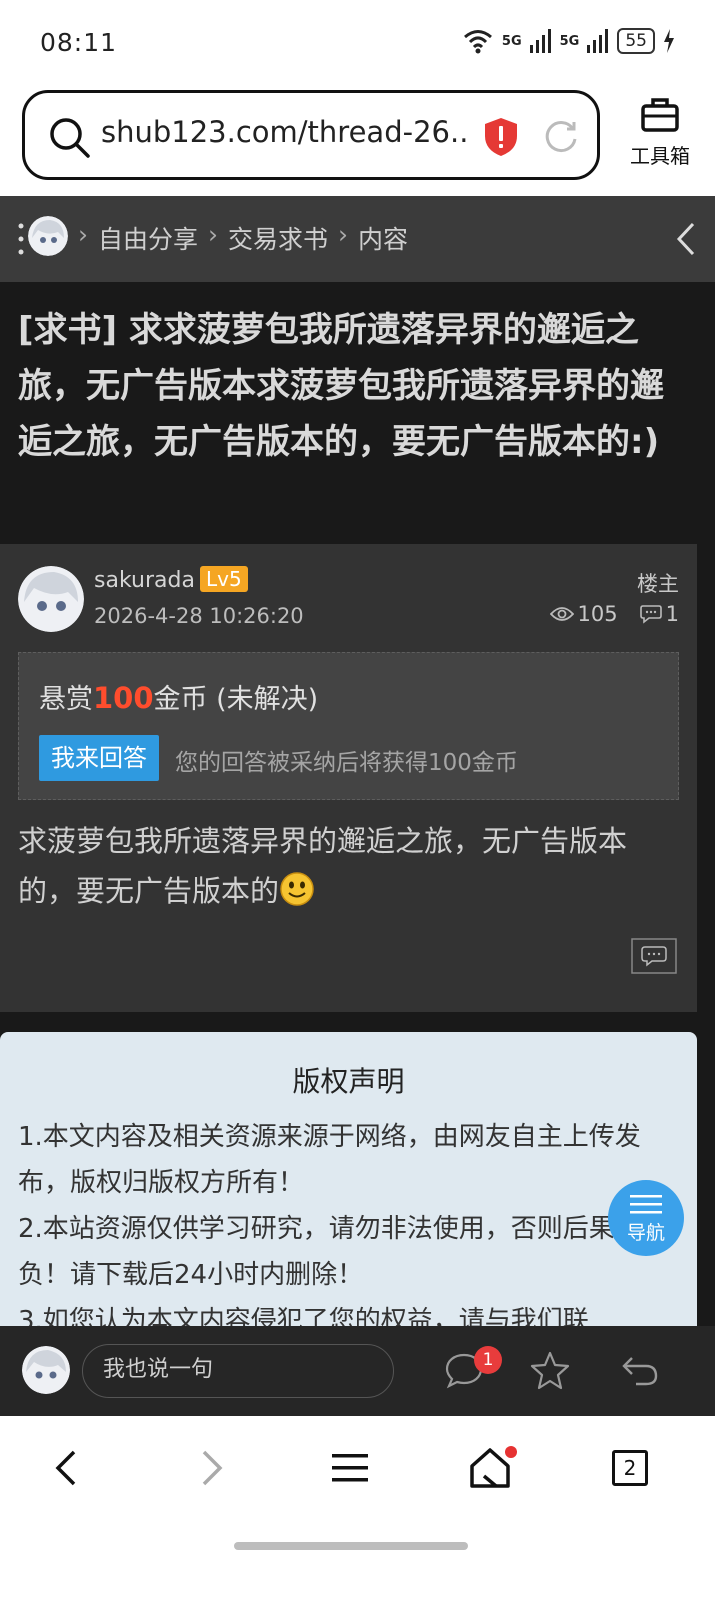 This screenshot has height=1600, width=715. What do you see at coordinates (79, 42) in the screenshot?
I see `status-time: 08:11` at bounding box center [79, 42].